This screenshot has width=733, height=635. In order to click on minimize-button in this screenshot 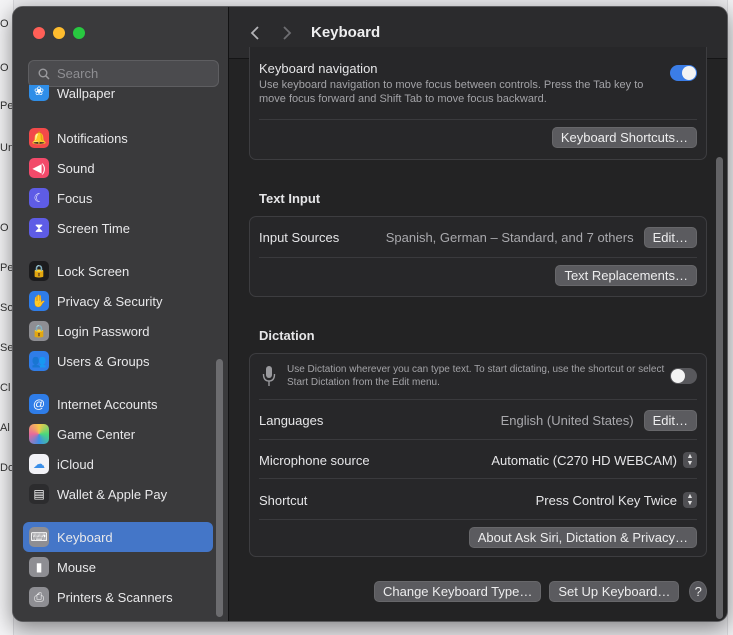, I will do `click(59, 33)`.